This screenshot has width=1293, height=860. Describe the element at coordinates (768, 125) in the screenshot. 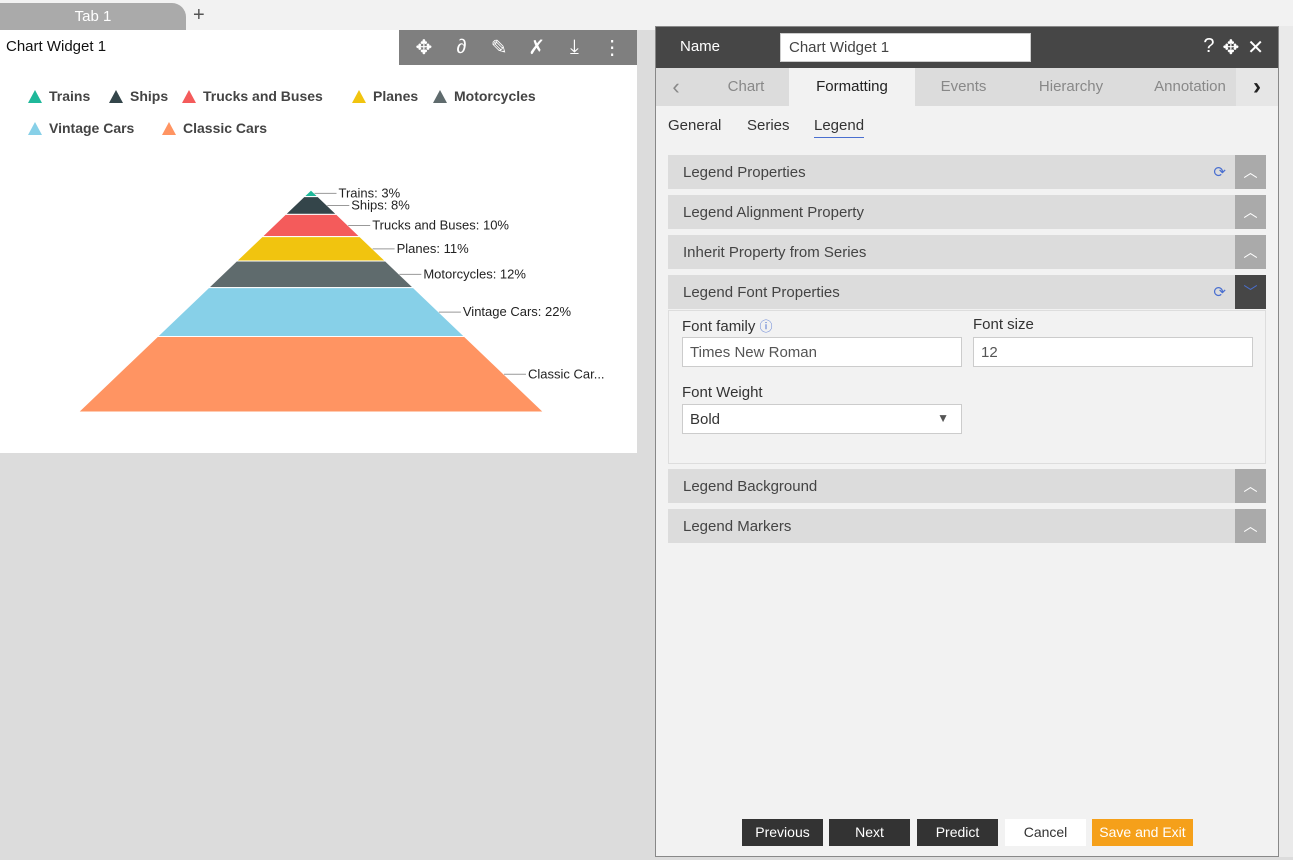

I see `subtab-series: Series` at that location.